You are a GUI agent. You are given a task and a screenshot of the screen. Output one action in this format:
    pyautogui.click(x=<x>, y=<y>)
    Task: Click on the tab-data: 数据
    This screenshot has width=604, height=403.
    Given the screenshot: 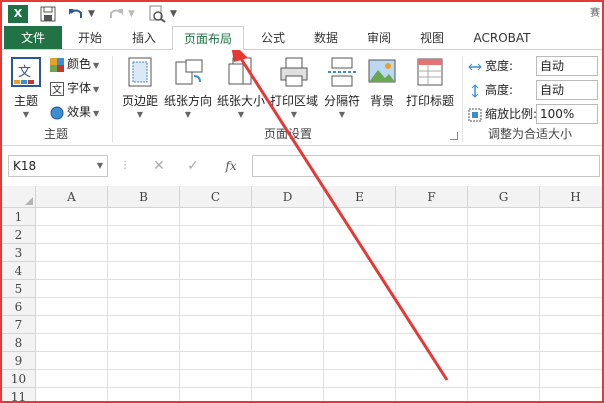 What is the action you would take?
    pyautogui.click(x=326, y=38)
    